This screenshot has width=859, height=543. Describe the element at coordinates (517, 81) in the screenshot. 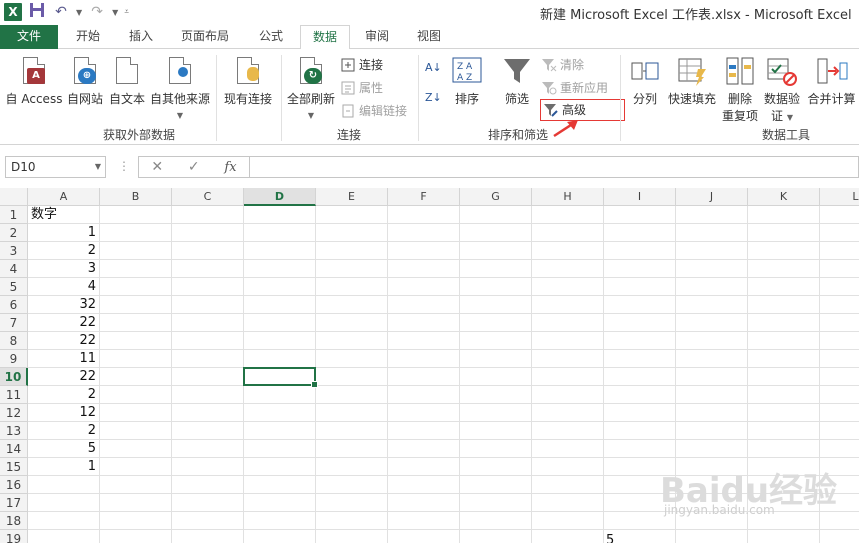

I see `filter-button: 筛选` at that location.